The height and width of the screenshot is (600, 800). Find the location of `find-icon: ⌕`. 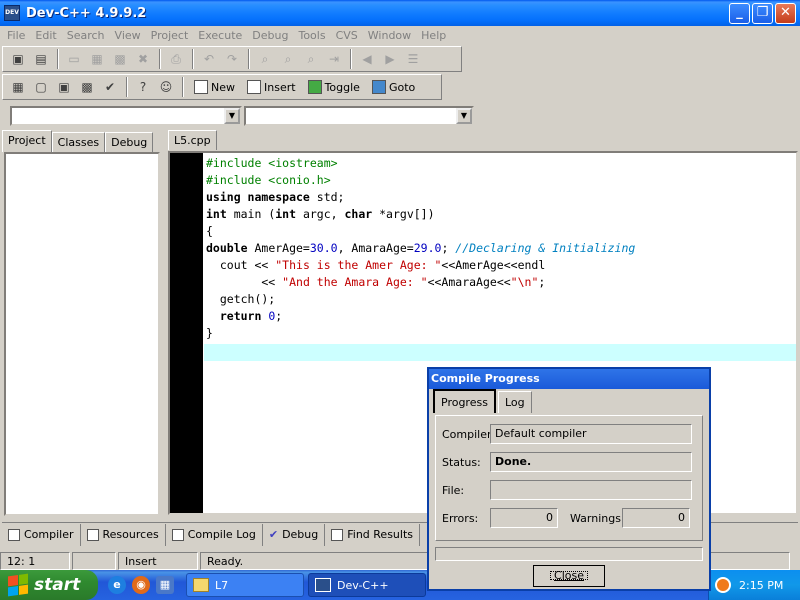

find-icon: ⌕ is located at coordinates (265, 59).